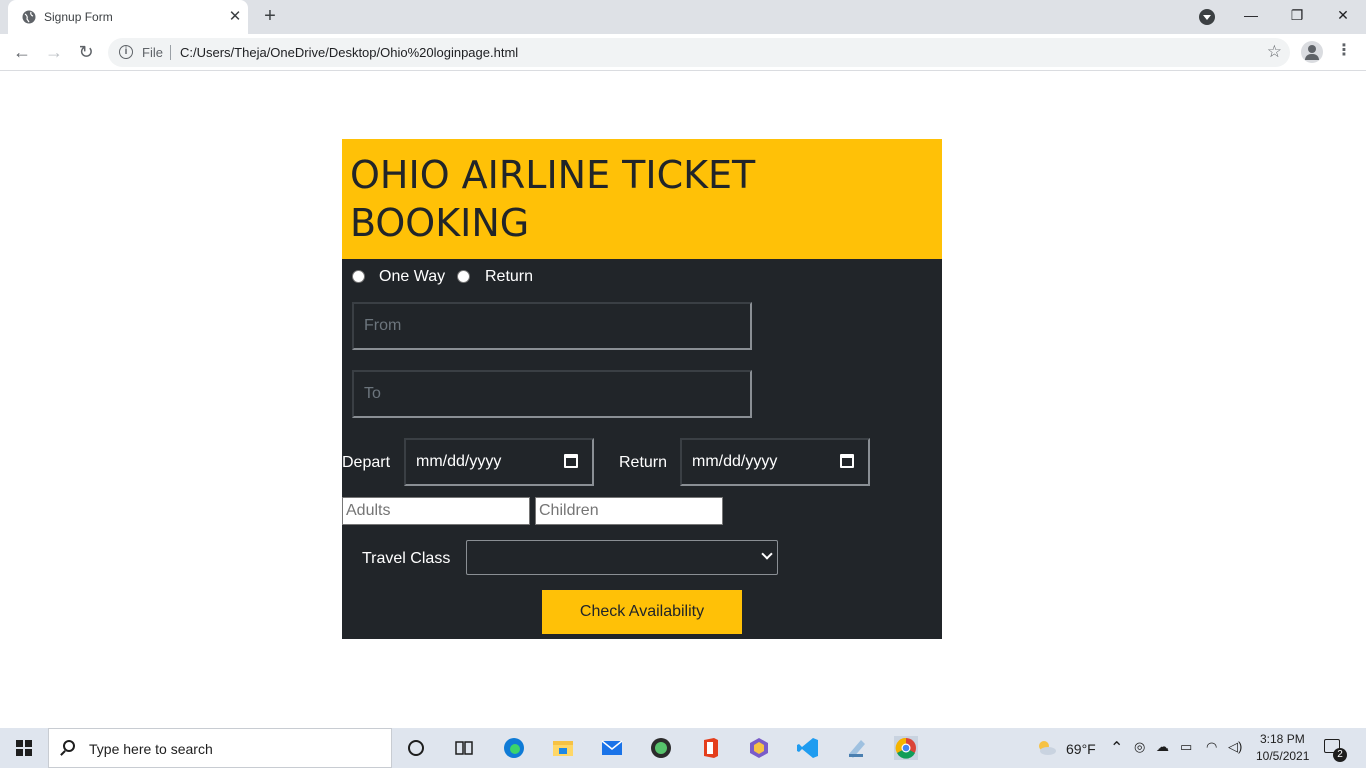 The height and width of the screenshot is (768, 1366). What do you see at coordinates (126, 52) in the screenshot?
I see `info-icon: i` at bounding box center [126, 52].